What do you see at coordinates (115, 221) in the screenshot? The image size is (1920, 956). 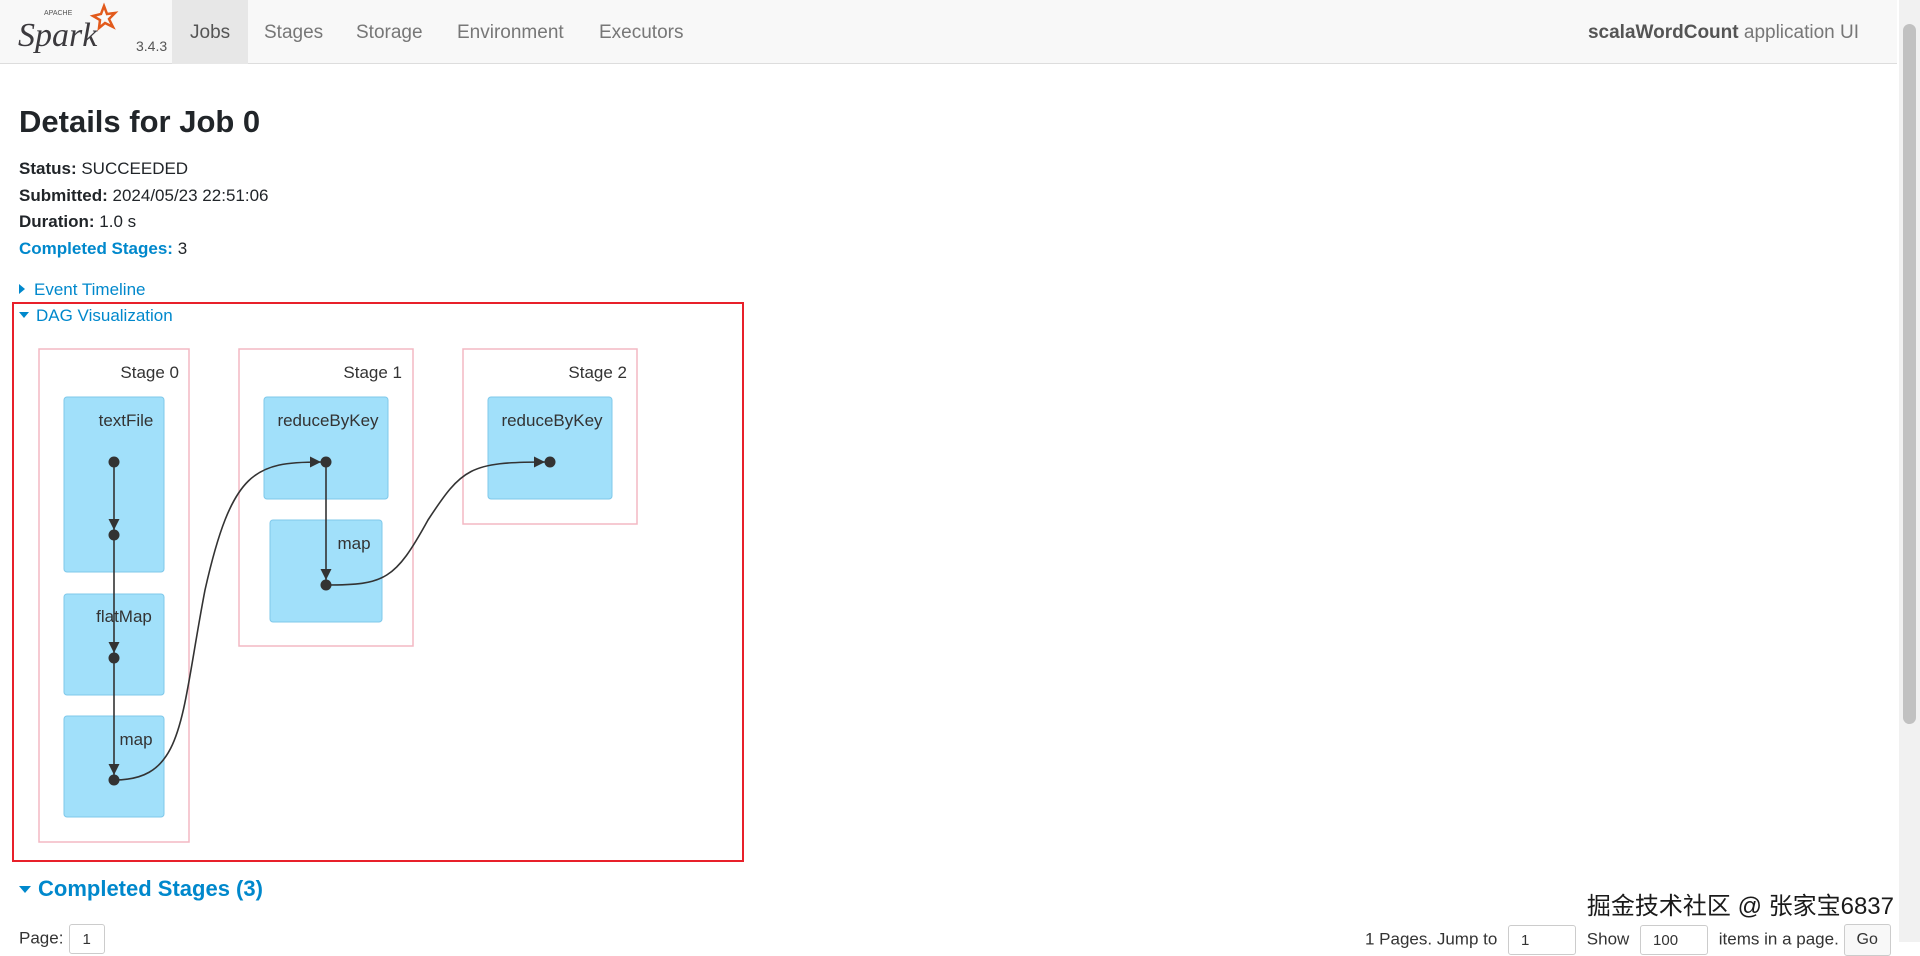 I see `duration-value: 1.0 s` at bounding box center [115, 221].